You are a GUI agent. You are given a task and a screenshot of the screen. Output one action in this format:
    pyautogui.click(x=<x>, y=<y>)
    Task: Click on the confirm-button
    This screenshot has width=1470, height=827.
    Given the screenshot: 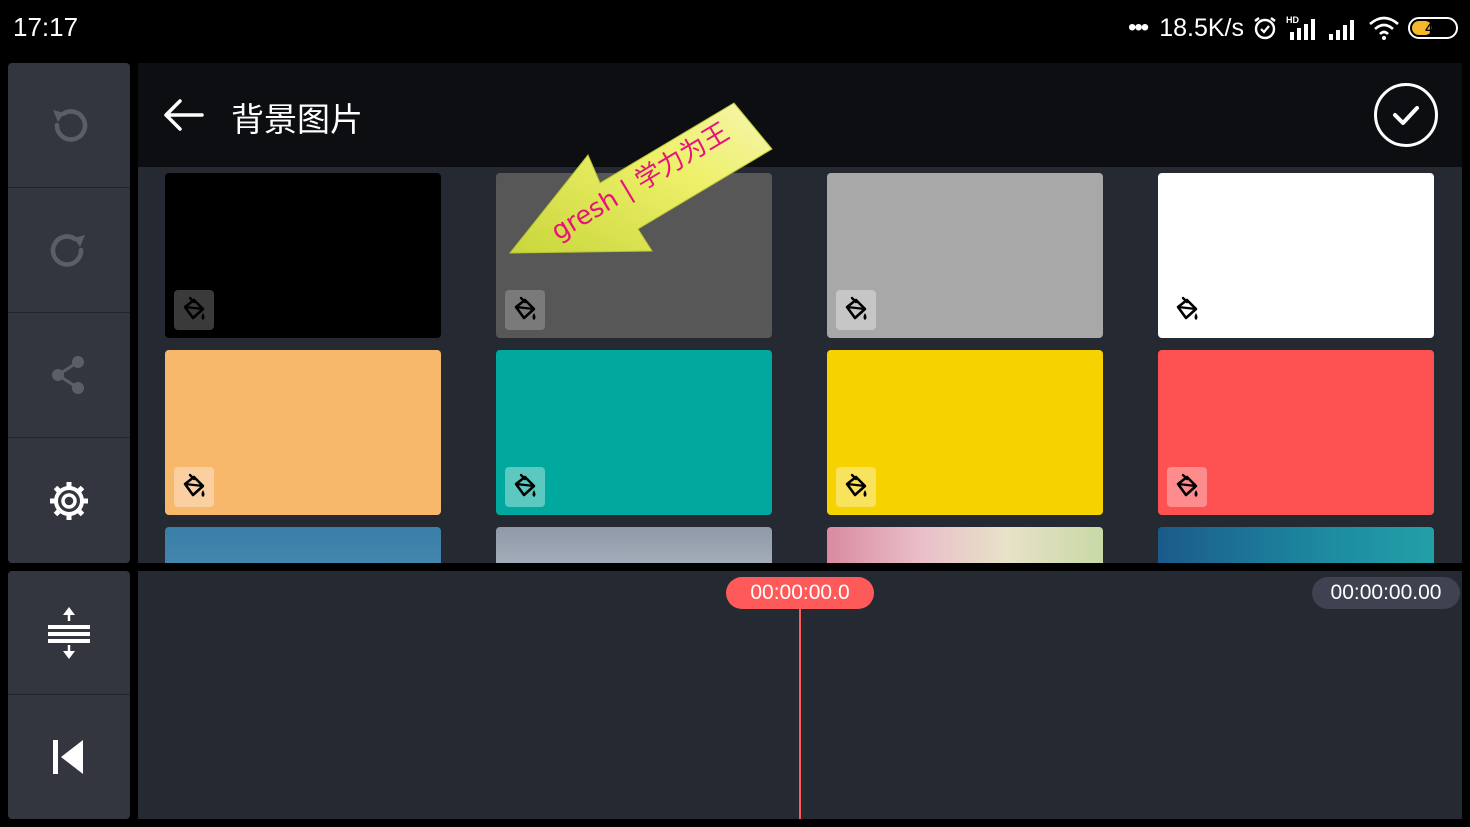 What is the action you would take?
    pyautogui.click(x=1406, y=115)
    